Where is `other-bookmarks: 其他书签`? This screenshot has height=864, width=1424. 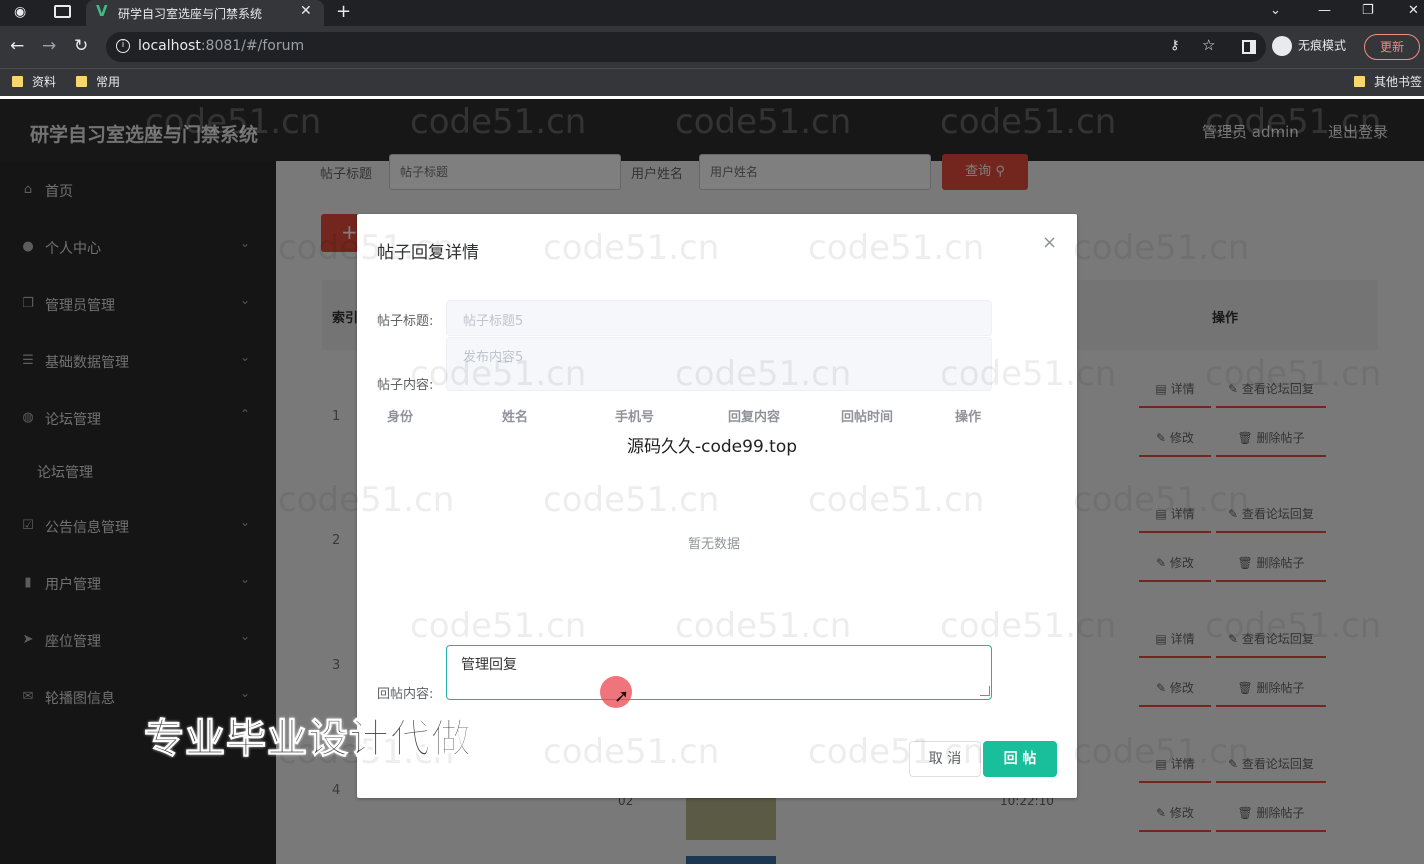 other-bookmarks: 其他书签 is located at coordinates (1388, 81).